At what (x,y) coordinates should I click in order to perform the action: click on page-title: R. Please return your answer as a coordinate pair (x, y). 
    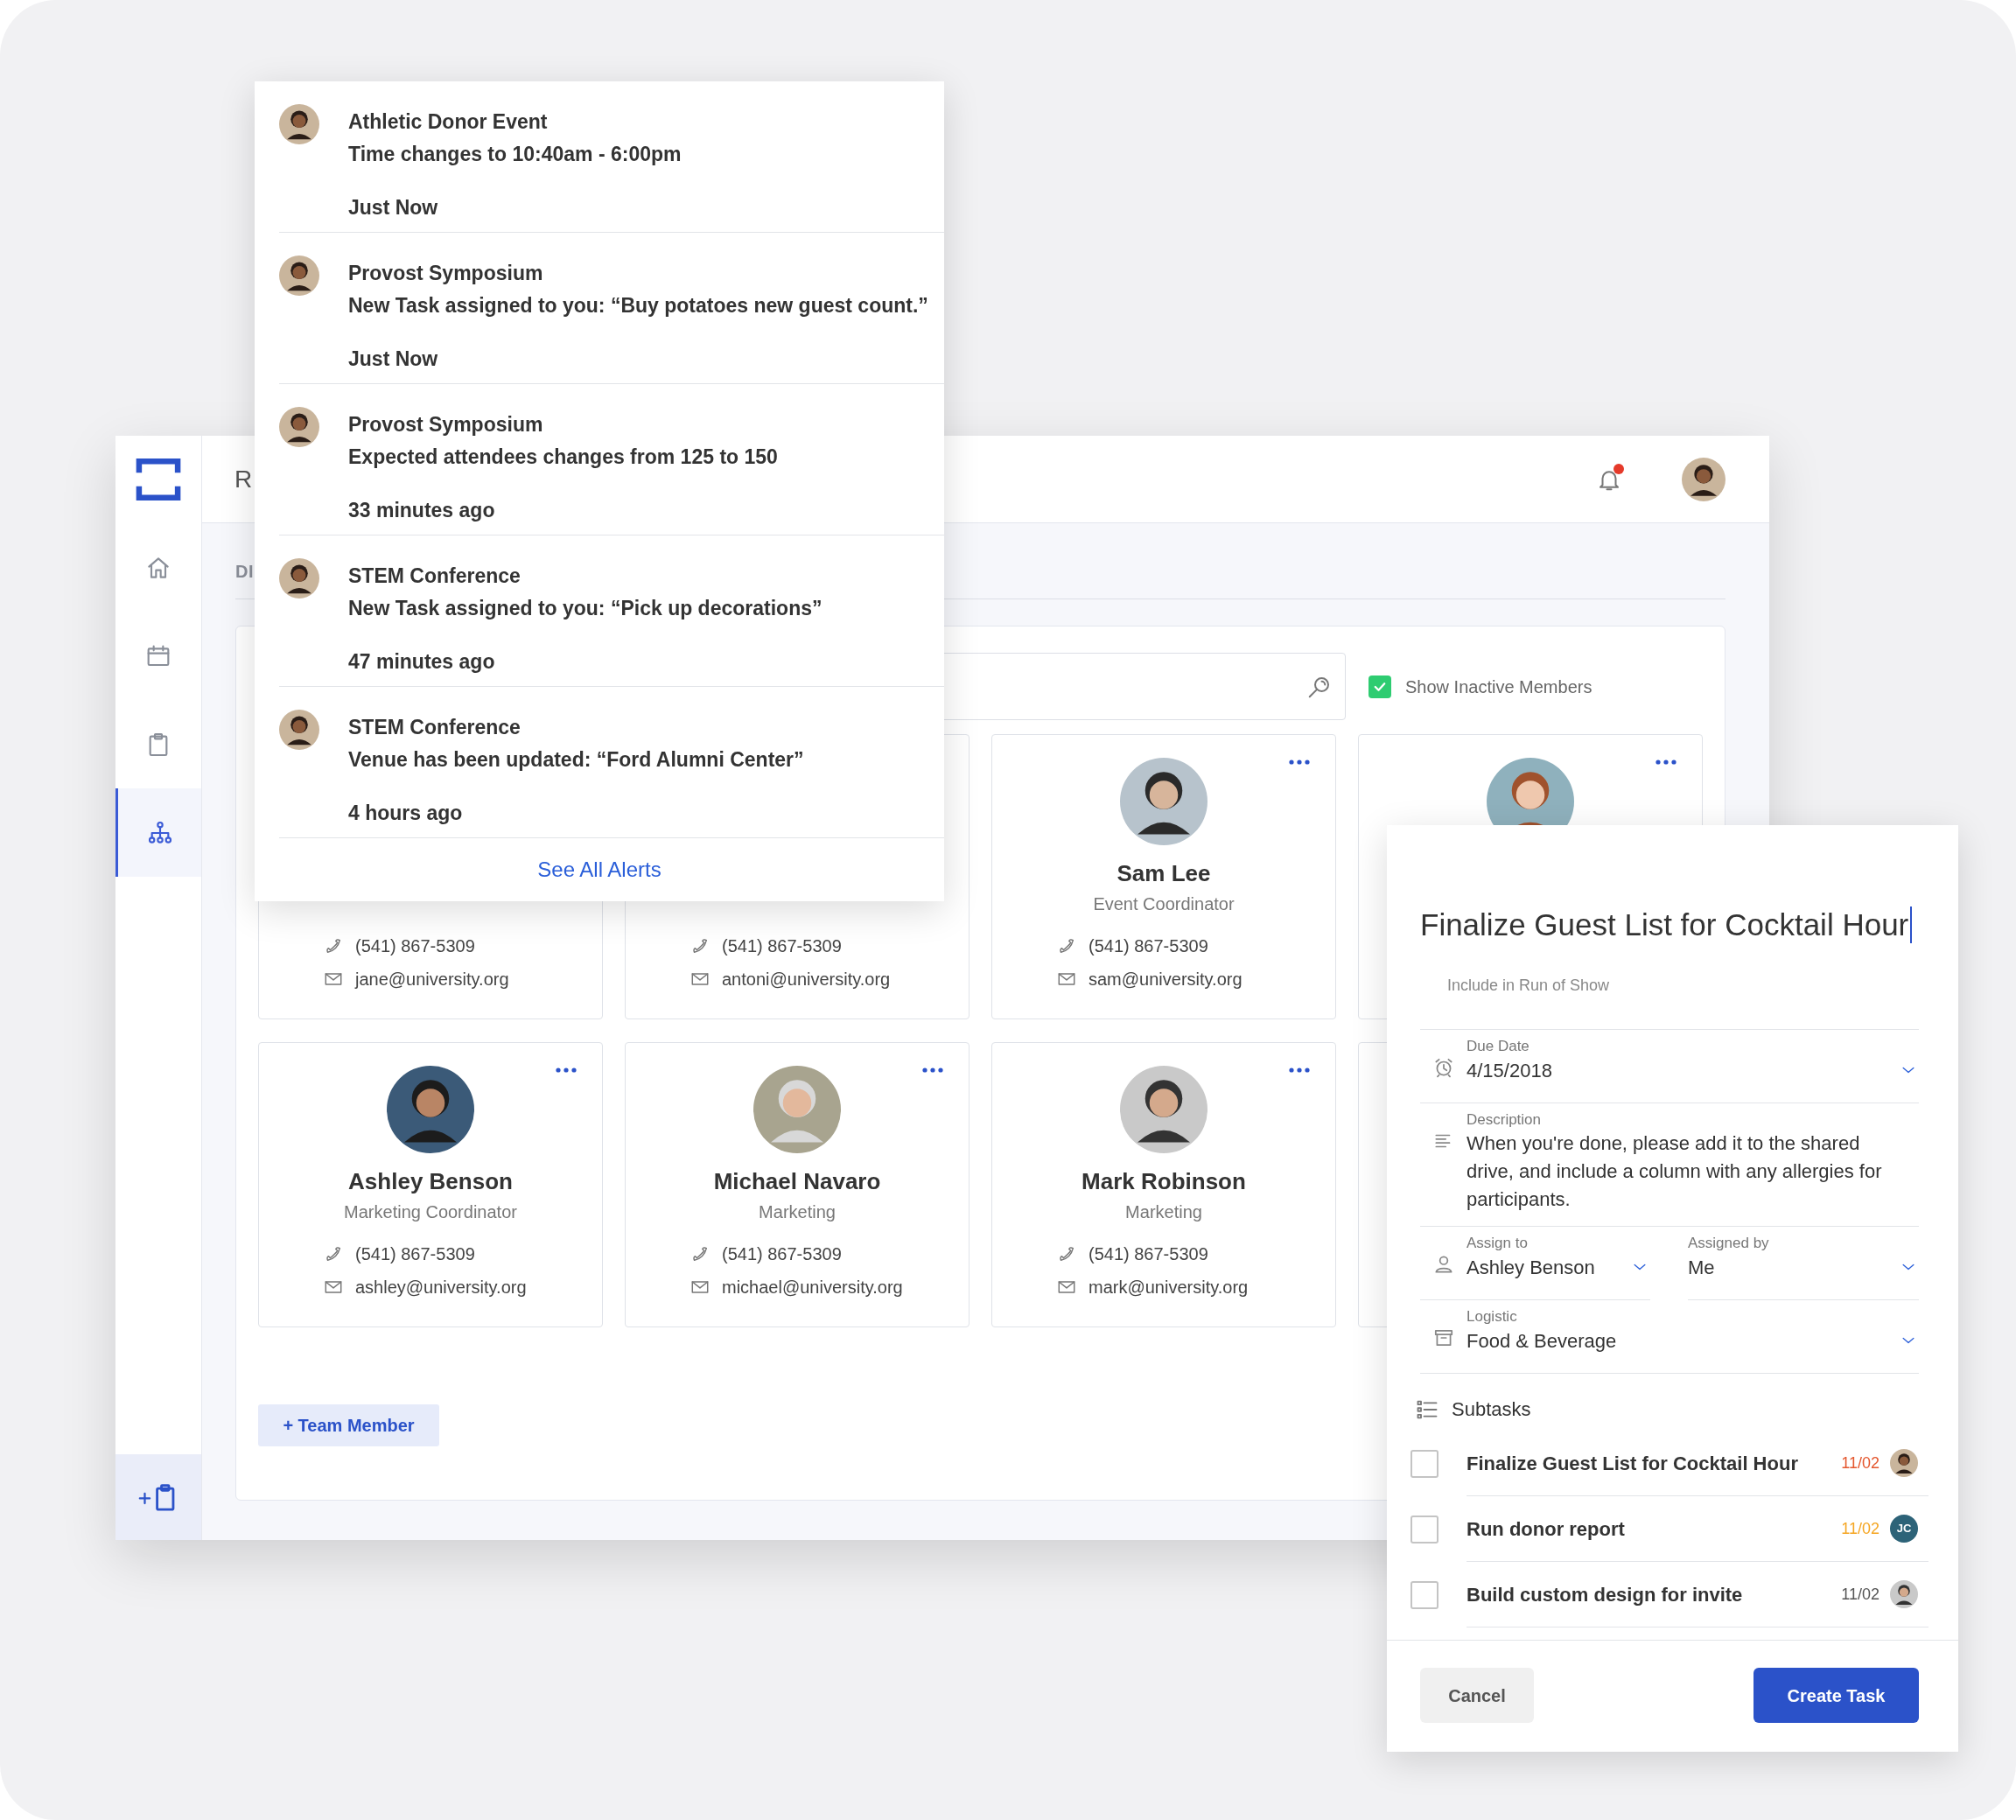
    Looking at the image, I should click on (243, 479).